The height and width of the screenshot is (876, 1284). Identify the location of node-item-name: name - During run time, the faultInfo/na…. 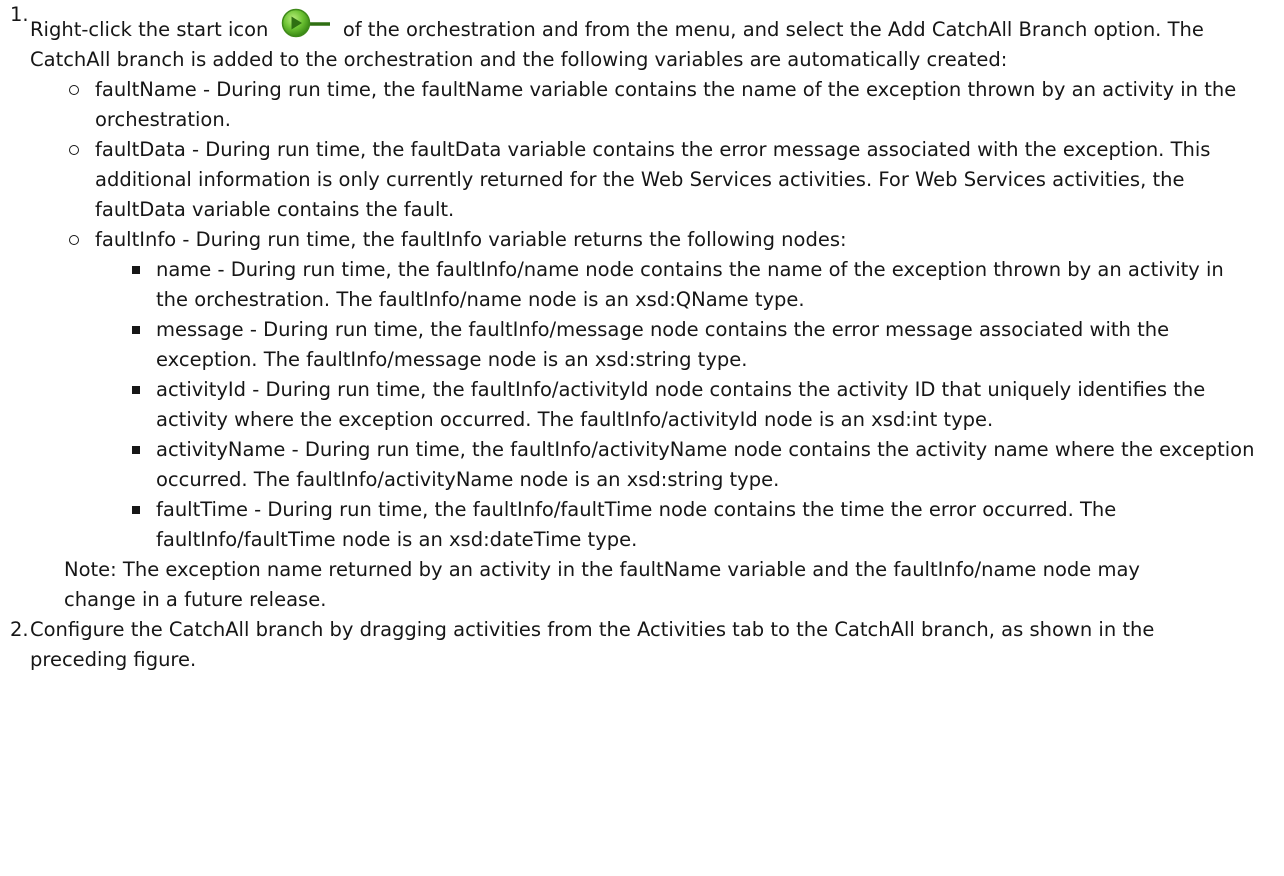
(691, 285).